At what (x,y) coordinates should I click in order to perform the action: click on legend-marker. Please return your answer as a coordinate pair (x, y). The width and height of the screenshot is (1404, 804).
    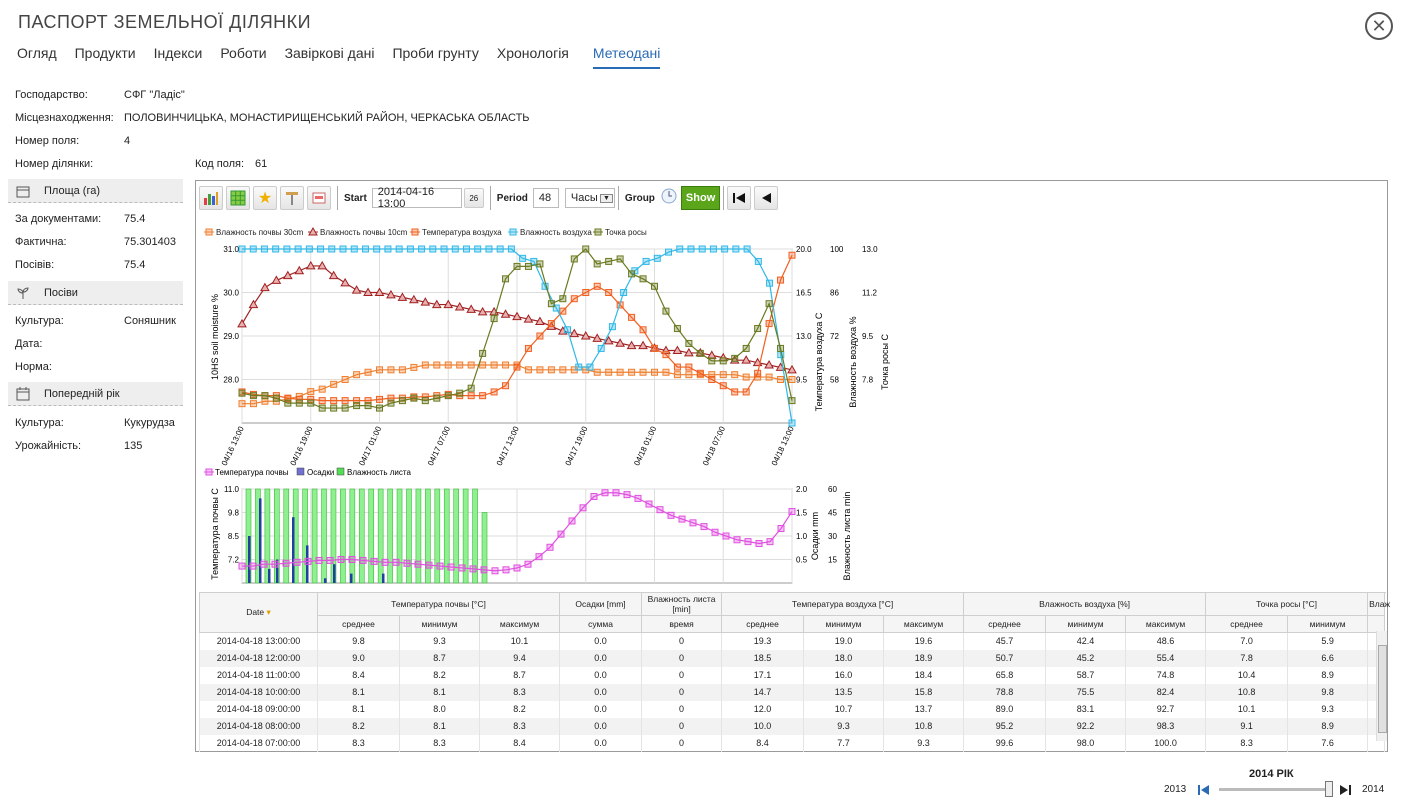
    Looking at the image, I should click on (209, 232).